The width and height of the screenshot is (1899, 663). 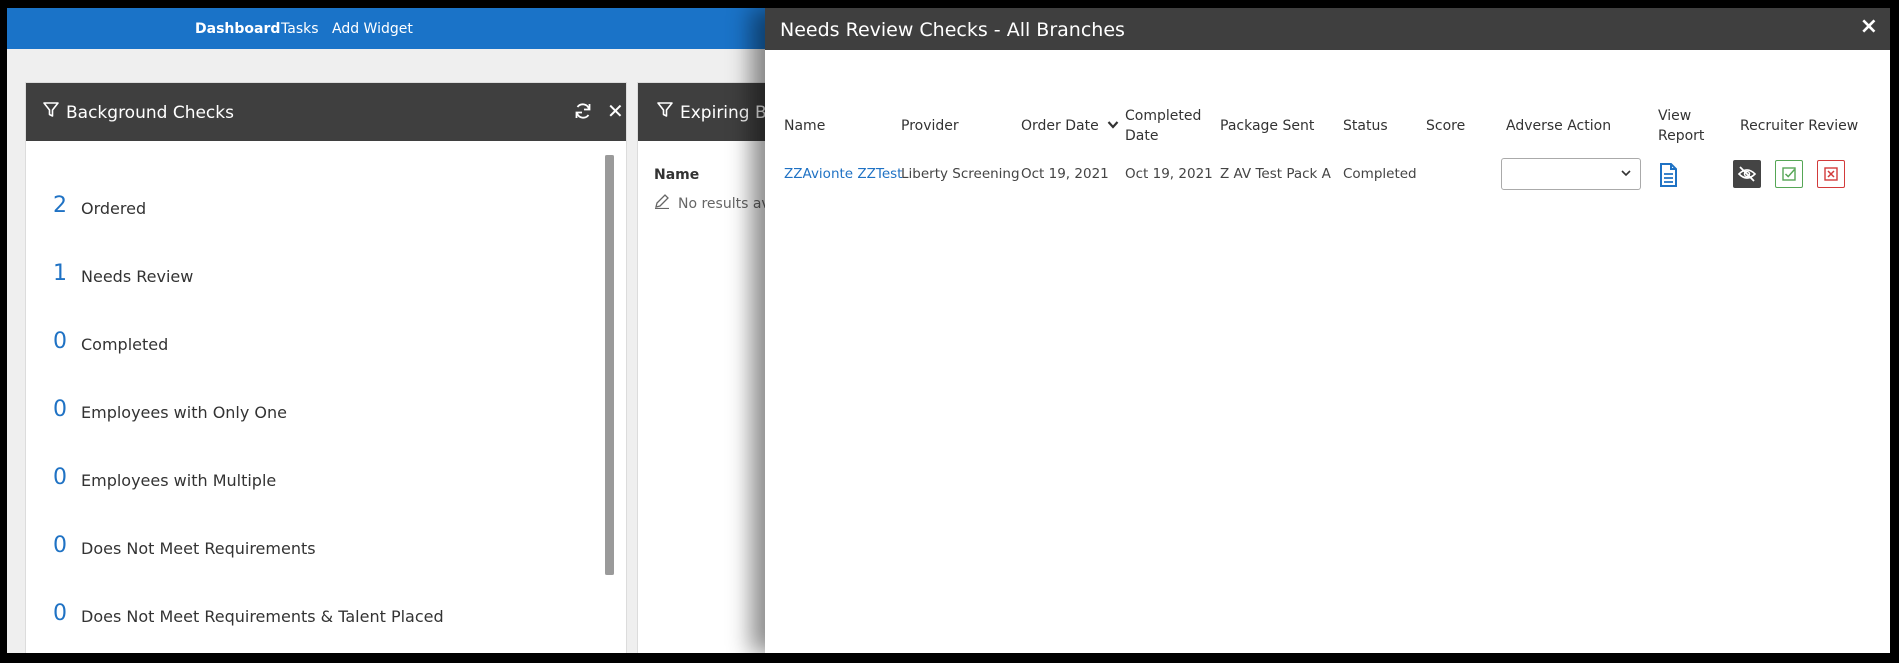 I want to click on panel-header: Needs Review Checks - All Branches ×, so click(x=1327, y=29).